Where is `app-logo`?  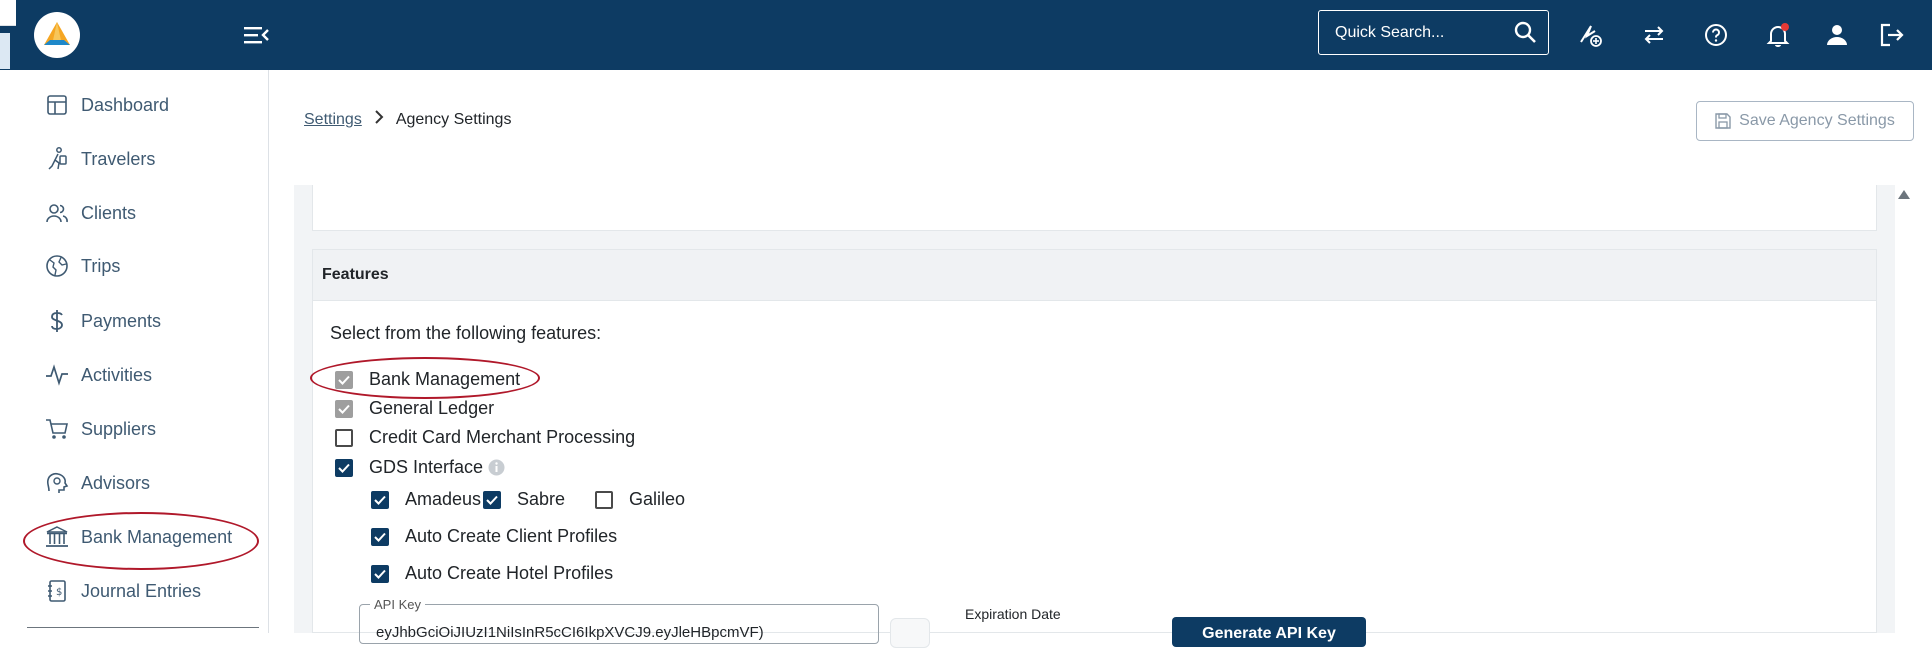
app-logo is located at coordinates (57, 35).